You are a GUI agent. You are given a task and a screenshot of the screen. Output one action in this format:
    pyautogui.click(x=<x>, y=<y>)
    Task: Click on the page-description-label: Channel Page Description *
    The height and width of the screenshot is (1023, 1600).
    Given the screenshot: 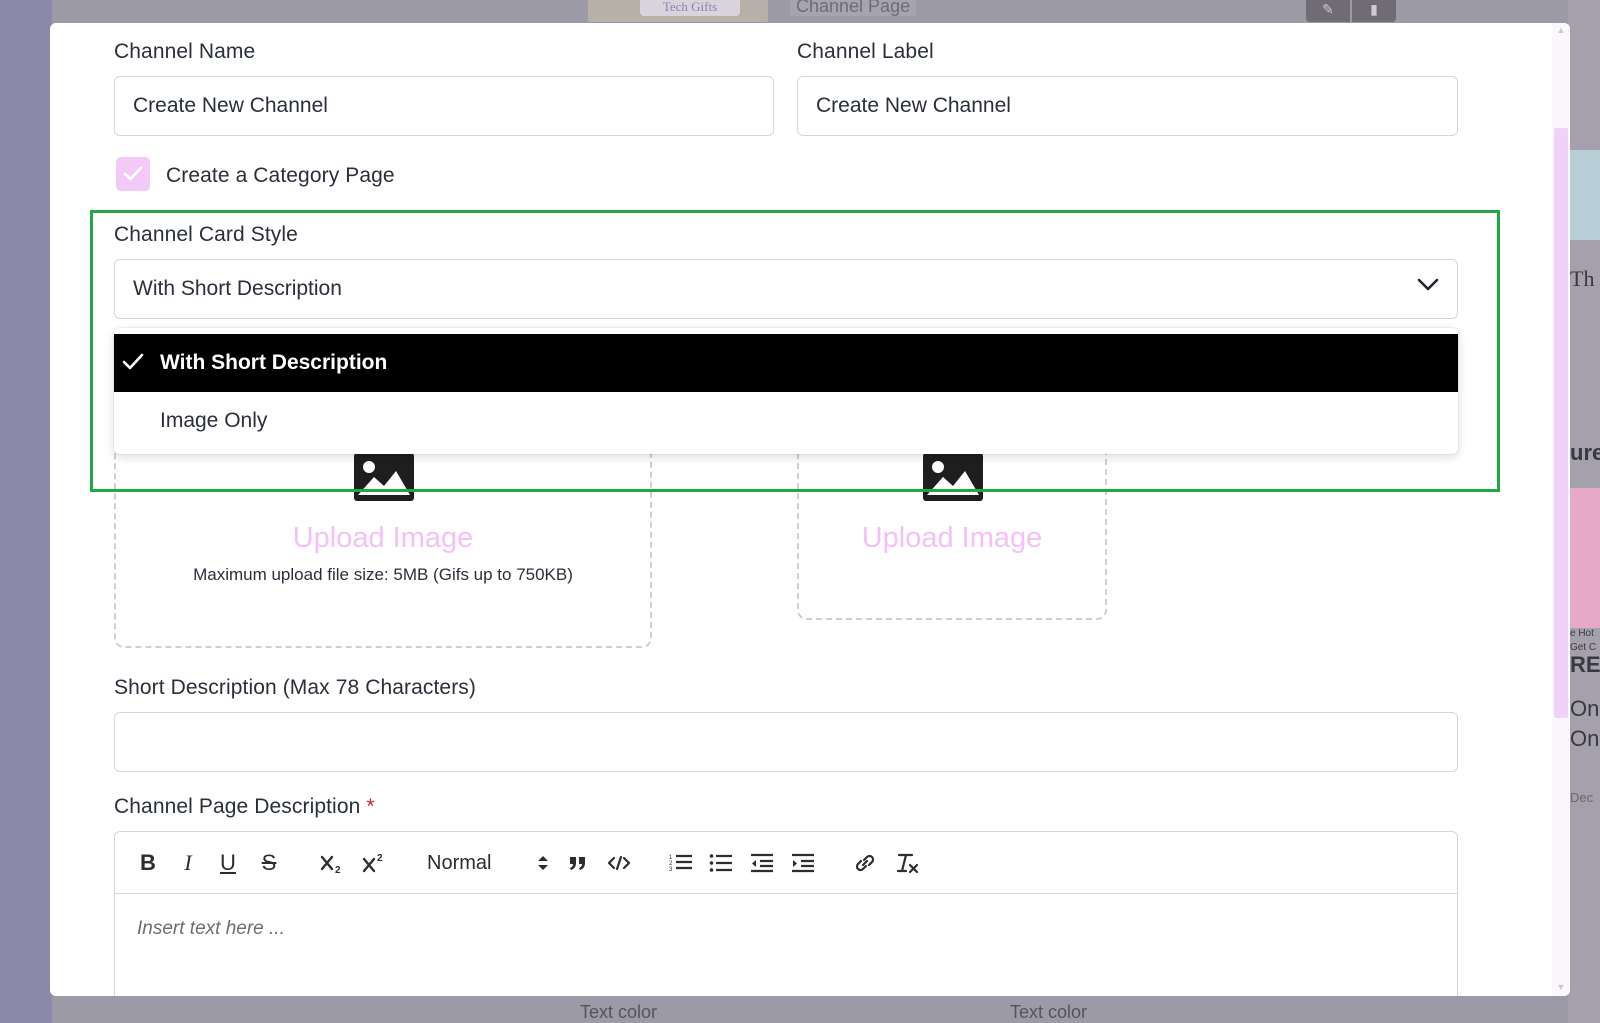 What is the action you would take?
    pyautogui.click(x=244, y=807)
    